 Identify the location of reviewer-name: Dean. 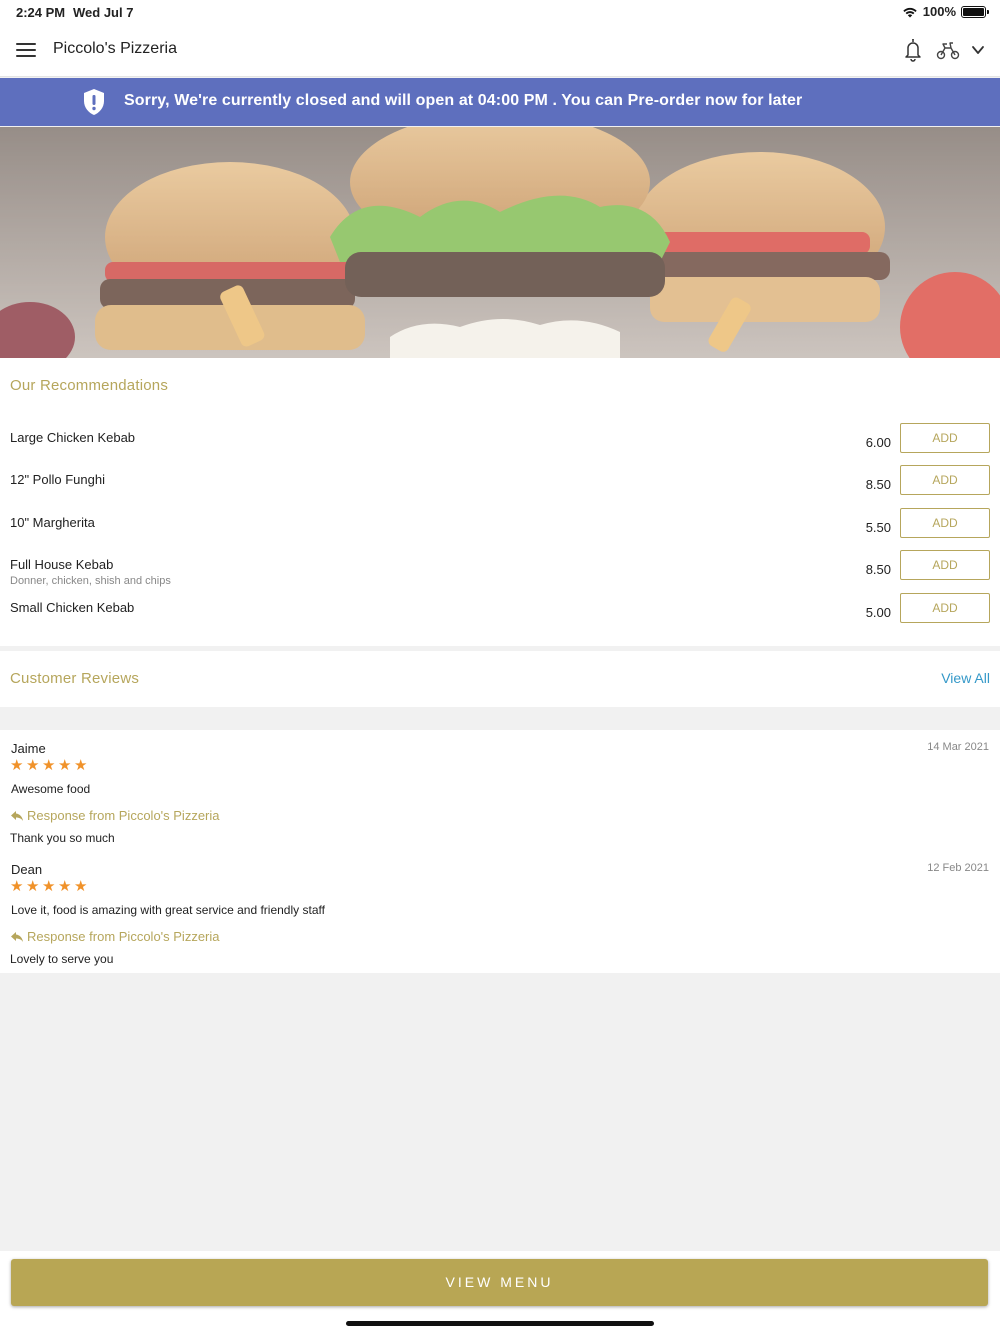
(27, 869).